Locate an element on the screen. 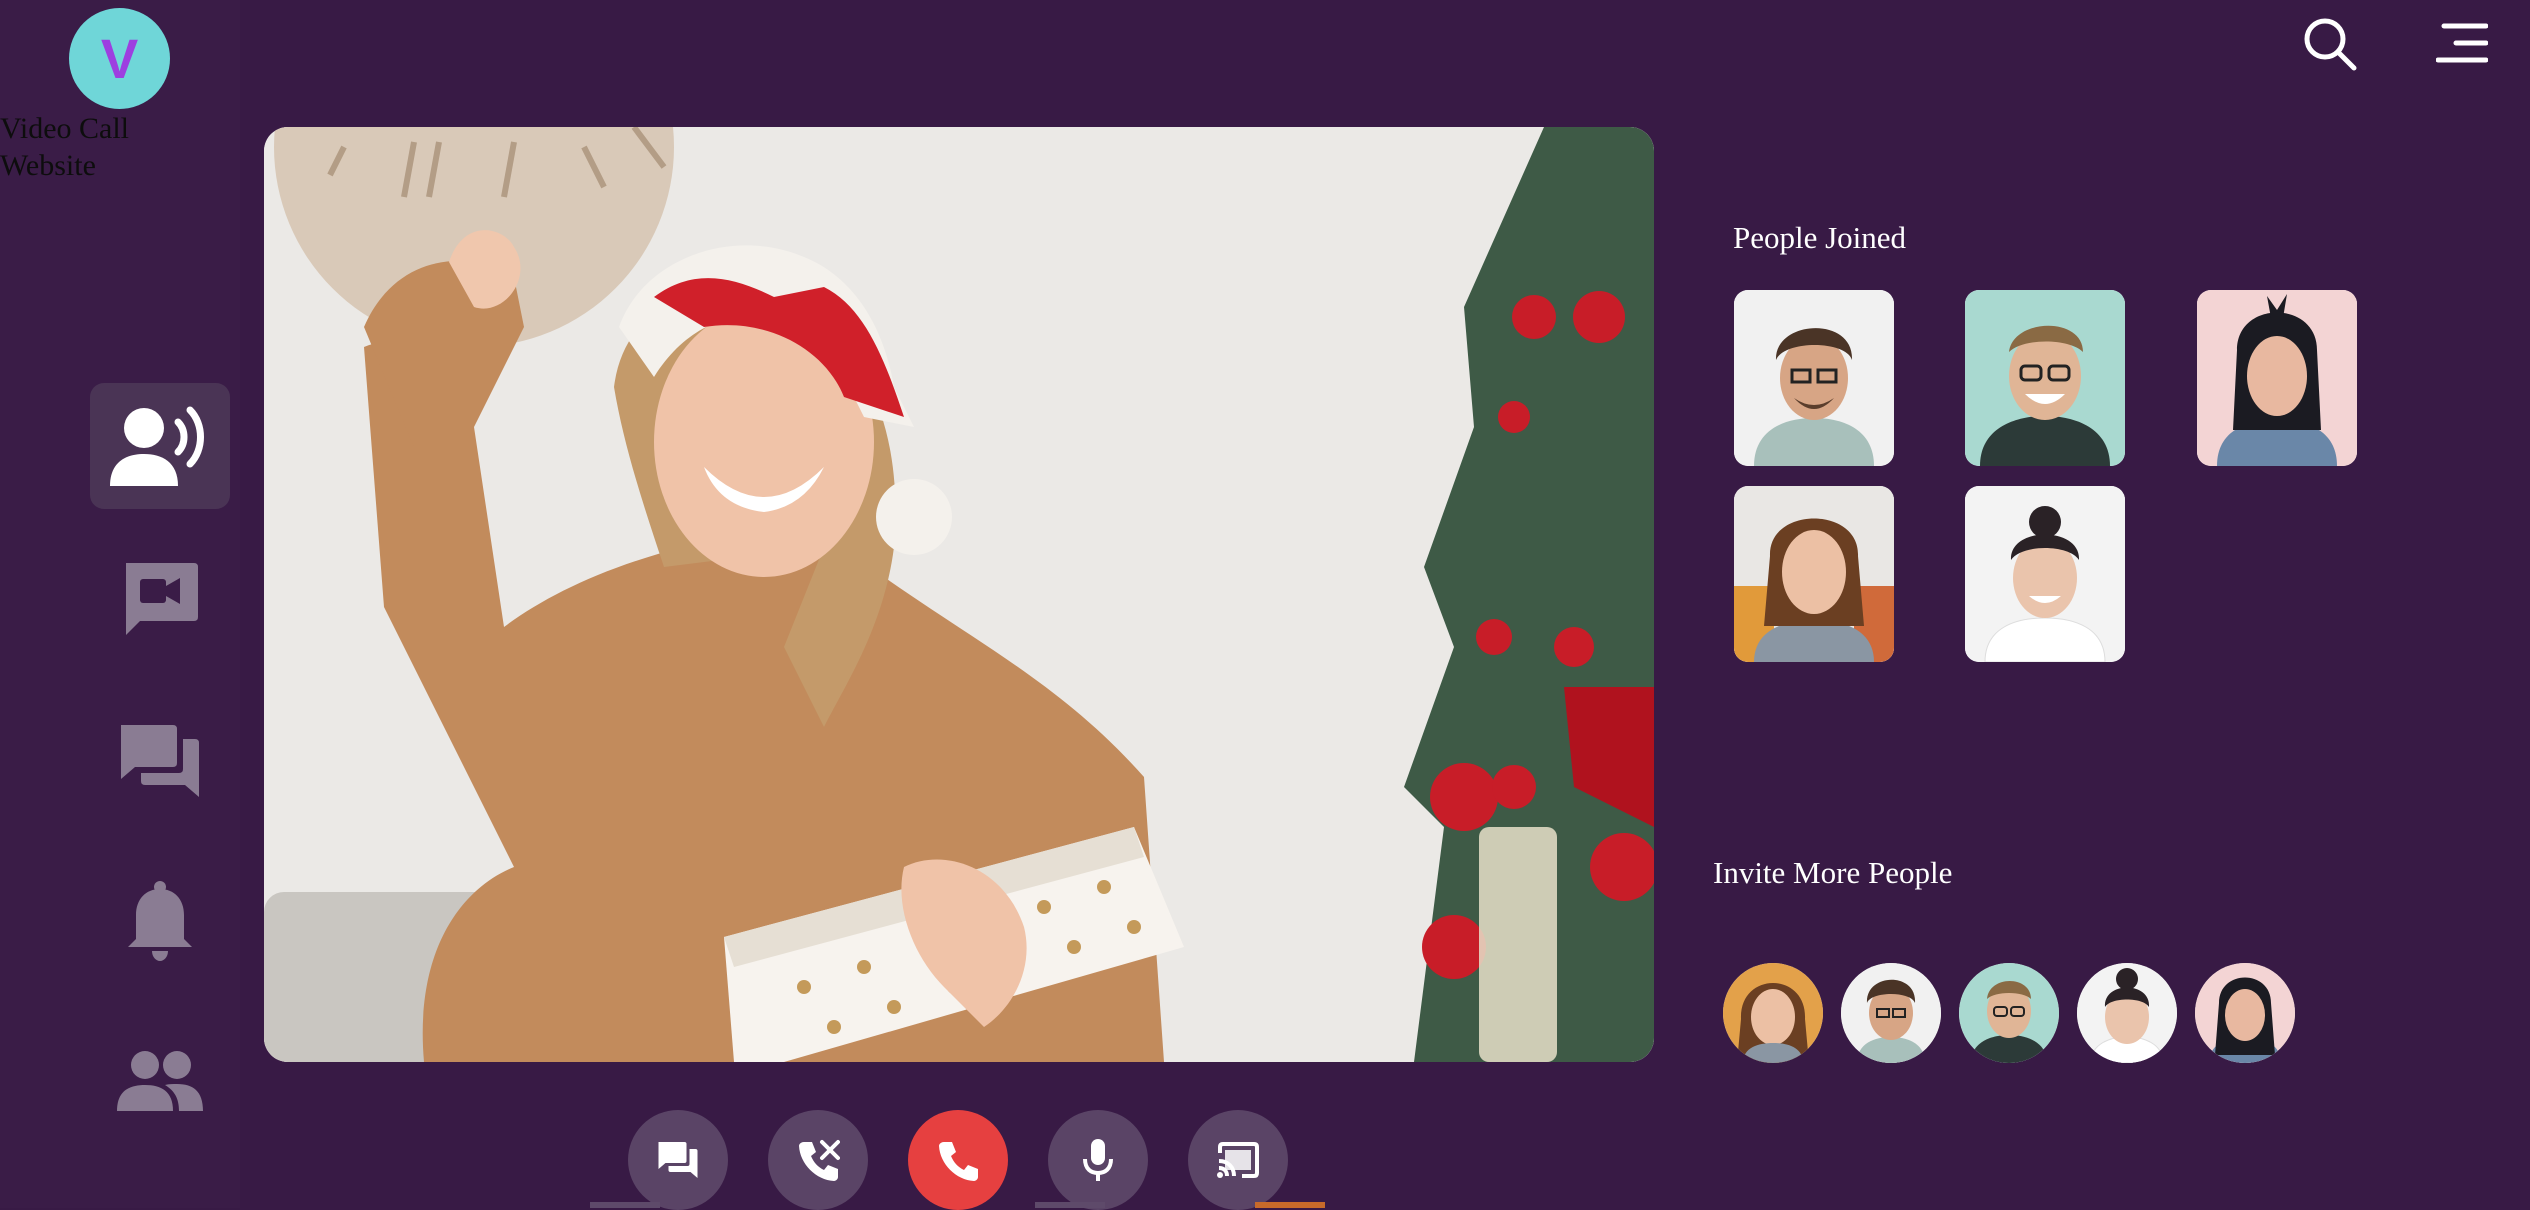  search-button is located at coordinates (2330, 44).